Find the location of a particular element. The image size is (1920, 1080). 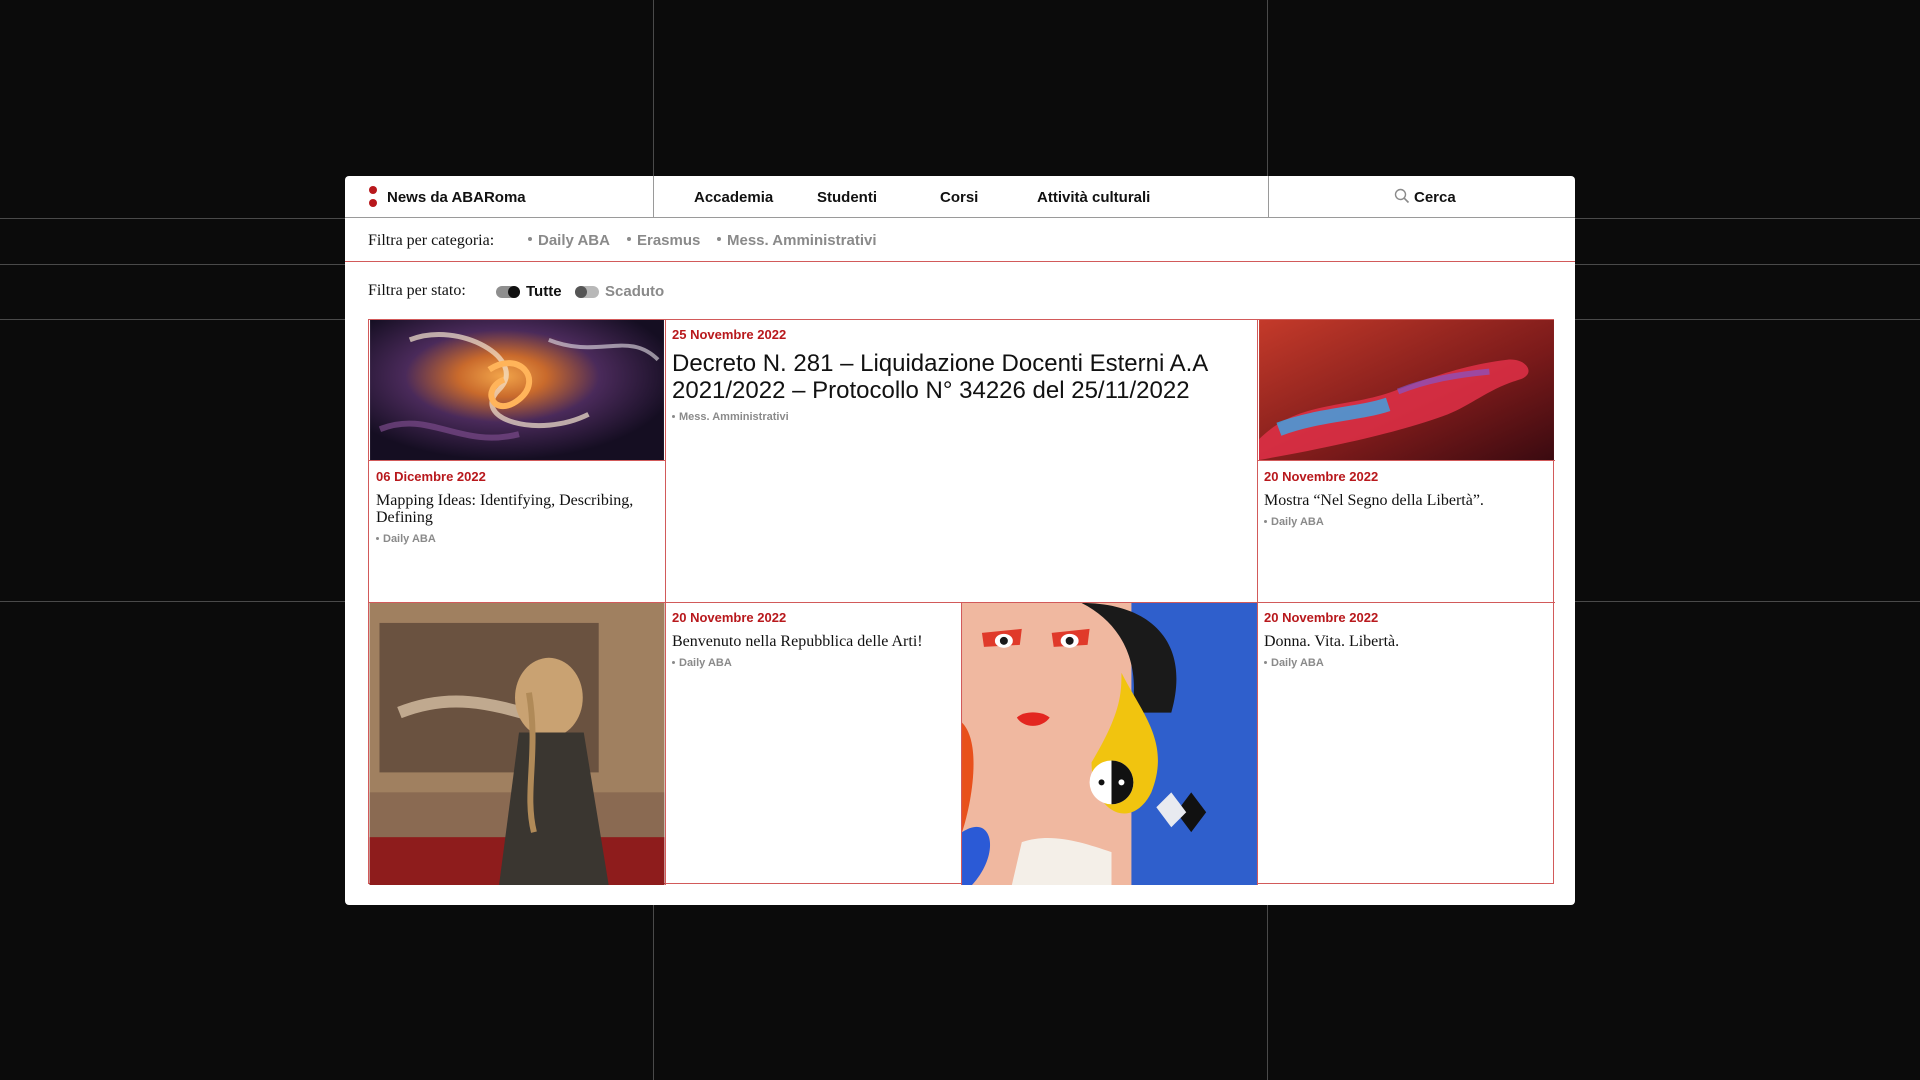

brand-name: News da ABARoma is located at coordinates (456, 197).